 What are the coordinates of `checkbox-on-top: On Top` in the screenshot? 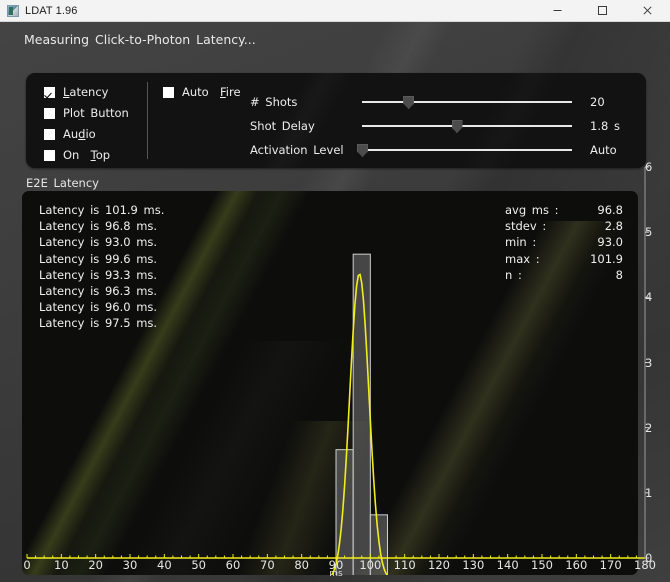 It's located at (77, 155).